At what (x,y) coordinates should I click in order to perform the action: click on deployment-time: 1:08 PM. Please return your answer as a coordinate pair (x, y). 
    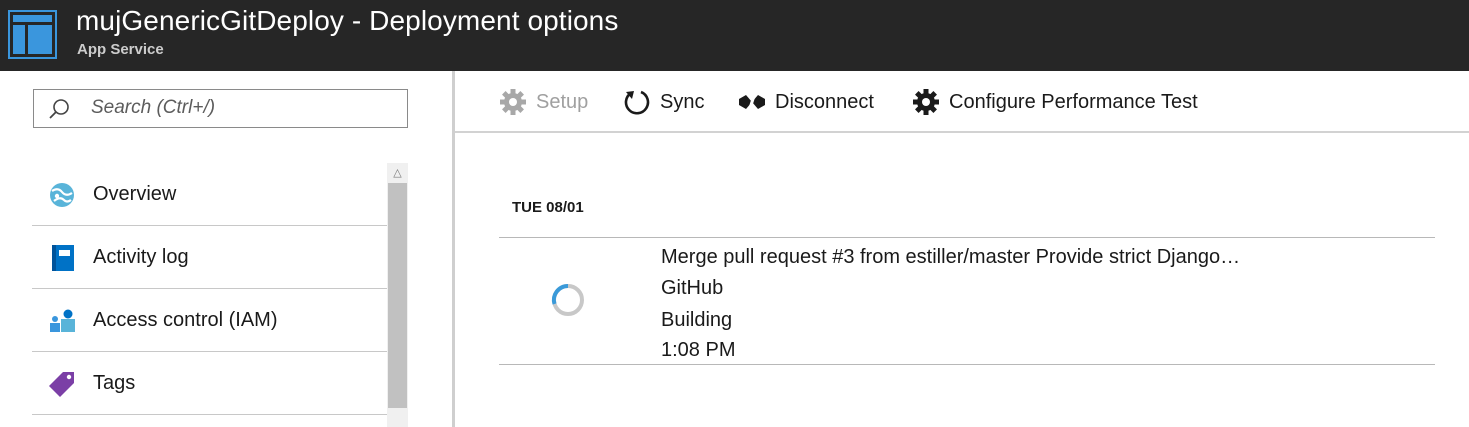
    Looking at the image, I should click on (698, 350).